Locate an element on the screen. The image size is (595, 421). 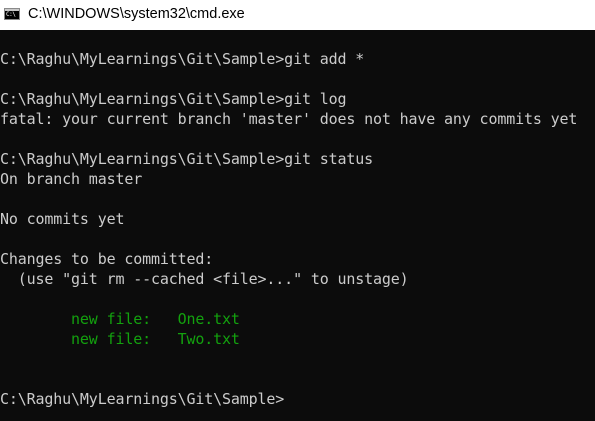
cmd-console-icon: C:\ is located at coordinates (12, 14).